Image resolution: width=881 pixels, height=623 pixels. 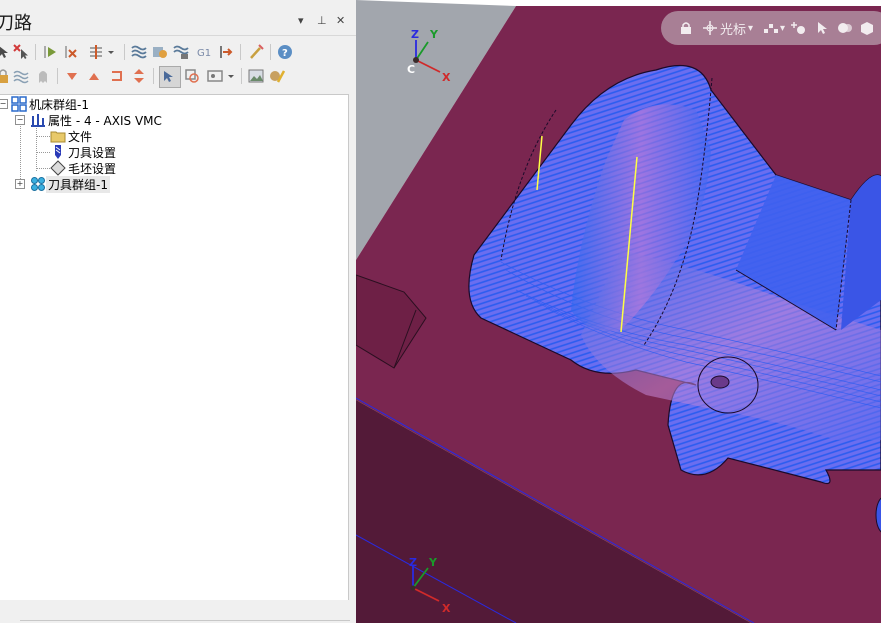 I want to click on backplot-button, so click(x=139, y=52).